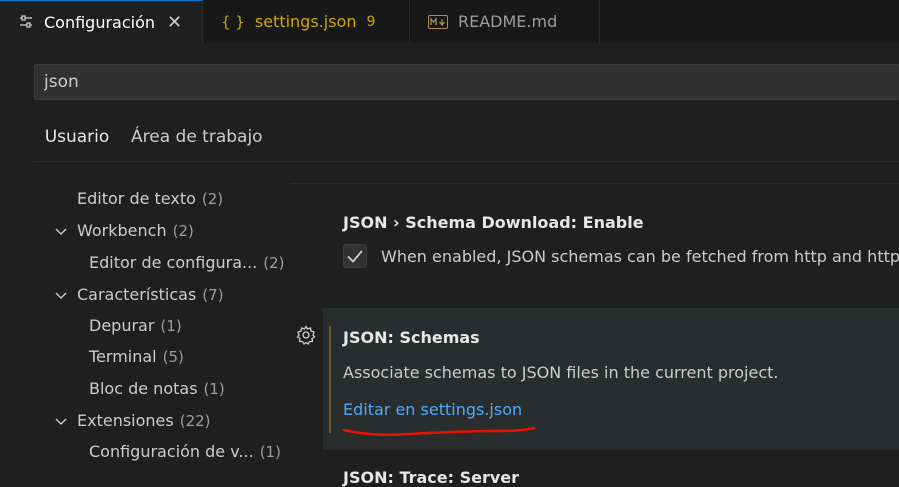 This screenshot has height=487, width=899. What do you see at coordinates (438, 21) in the screenshot?
I see `markdown-icon` at bounding box center [438, 21].